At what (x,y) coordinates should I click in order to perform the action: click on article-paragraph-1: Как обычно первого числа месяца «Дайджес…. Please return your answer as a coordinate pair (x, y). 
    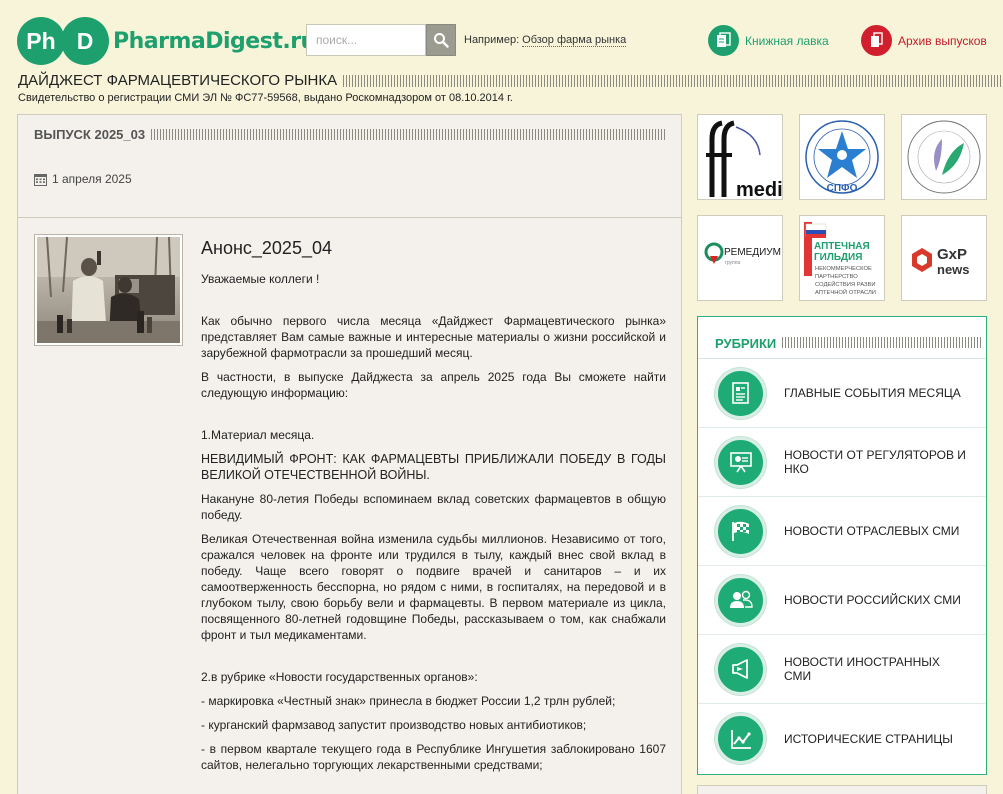
    Looking at the image, I should click on (433, 337).